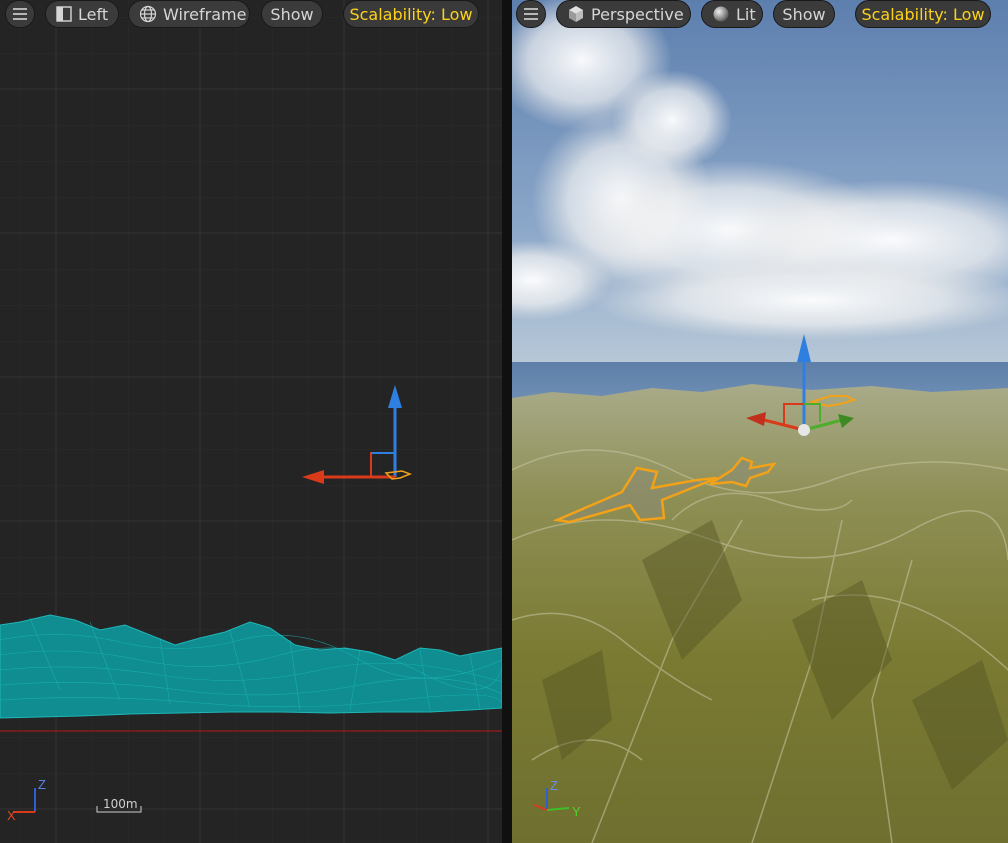  Describe the element at coordinates (251, 14) in the screenshot. I see `left-viewport-toolbar: Left Wireframe Show Scalability: Low` at that location.